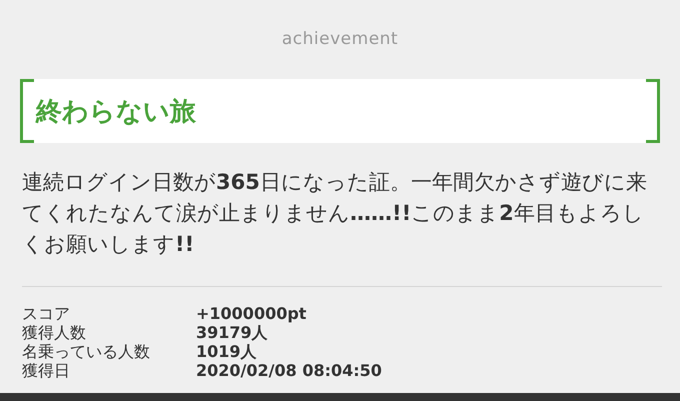  Describe the element at coordinates (340, 39) in the screenshot. I see `header-title: achievement` at that location.